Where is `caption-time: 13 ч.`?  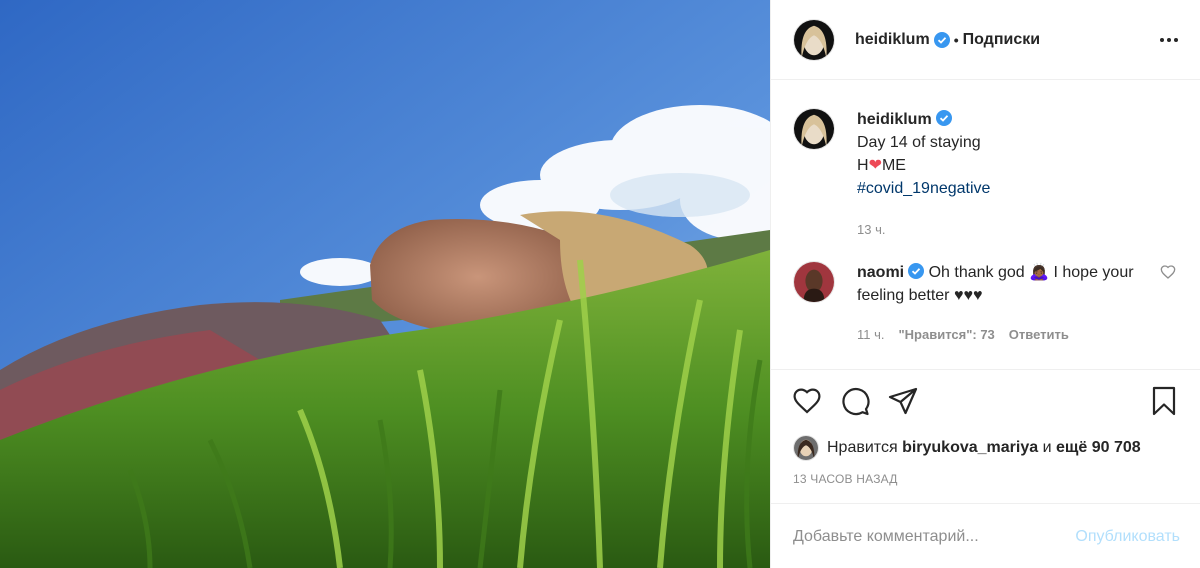 caption-time: 13 ч. is located at coordinates (871, 229).